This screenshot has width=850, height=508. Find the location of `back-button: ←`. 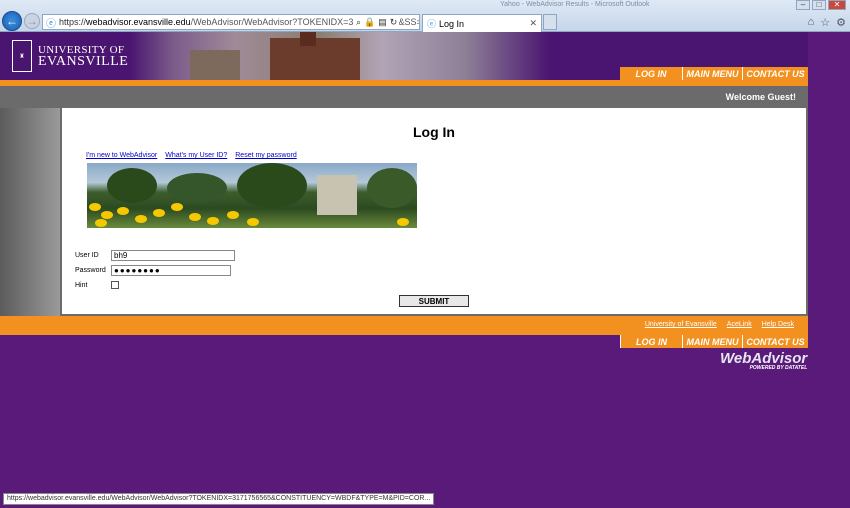

back-button: ← is located at coordinates (12, 21).